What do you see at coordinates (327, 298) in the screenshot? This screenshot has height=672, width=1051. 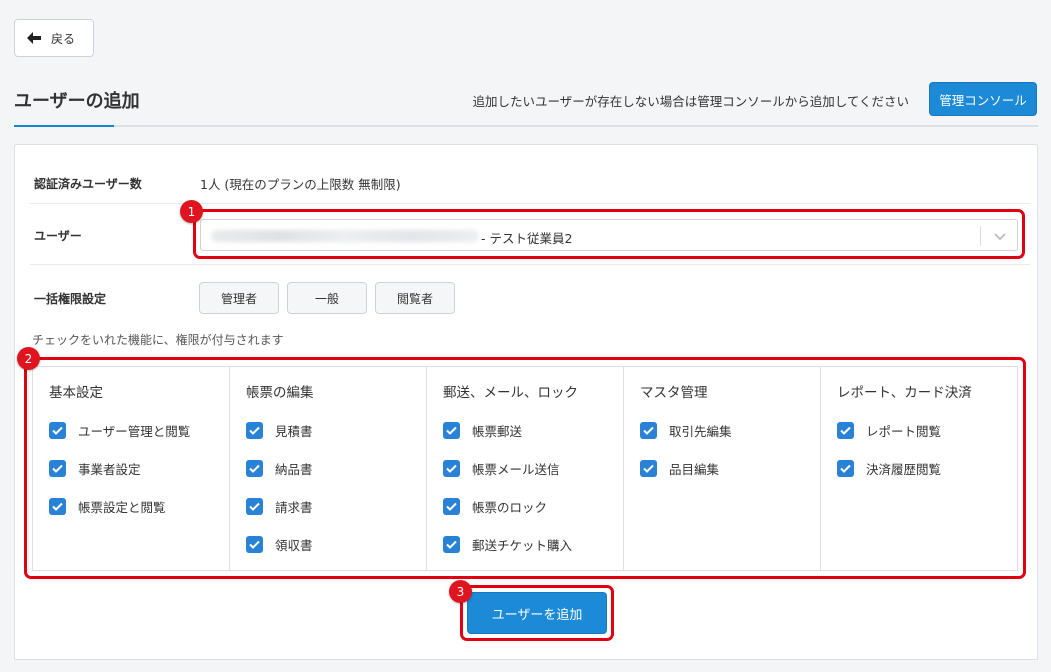 I see `general-role-button: 一般` at bounding box center [327, 298].